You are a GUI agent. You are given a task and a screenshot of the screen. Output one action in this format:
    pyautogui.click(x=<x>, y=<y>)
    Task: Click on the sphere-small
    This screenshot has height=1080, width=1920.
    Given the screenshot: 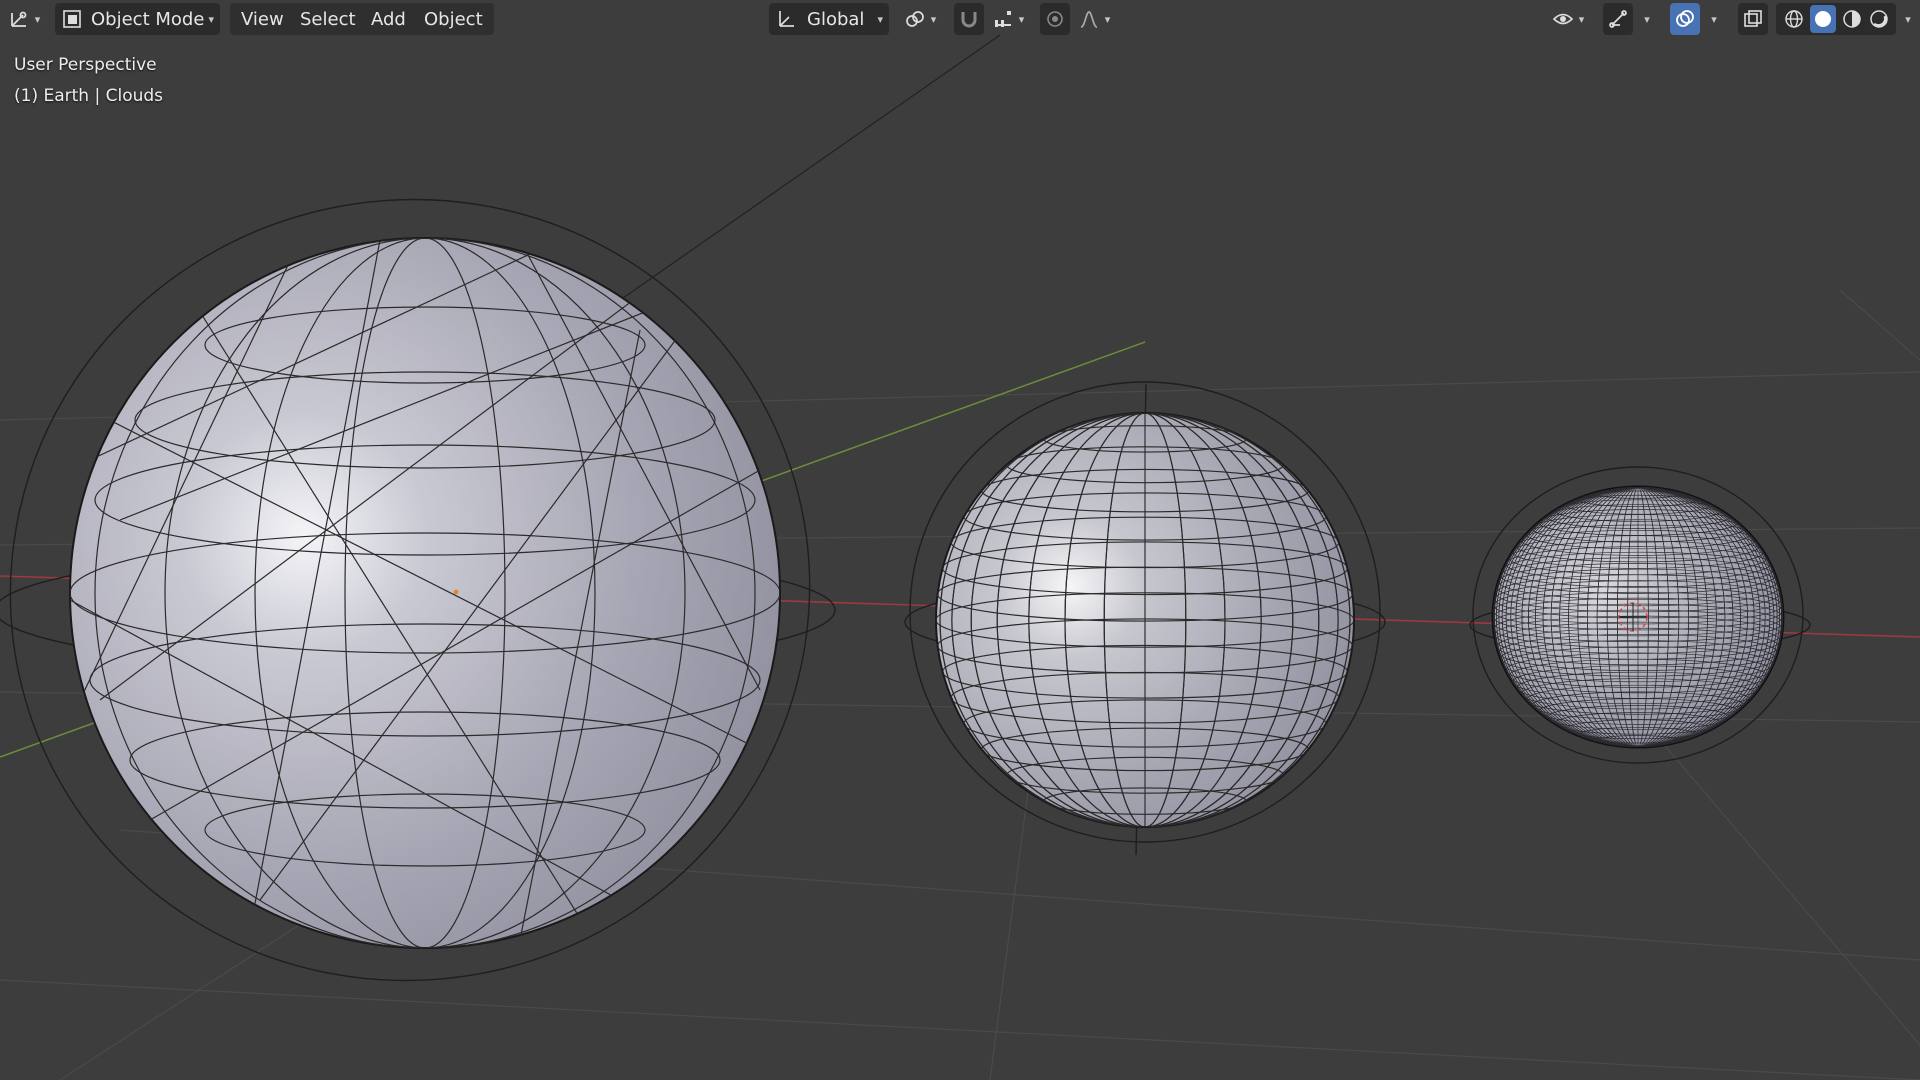 What is the action you would take?
    pyautogui.click(x=1638, y=617)
    